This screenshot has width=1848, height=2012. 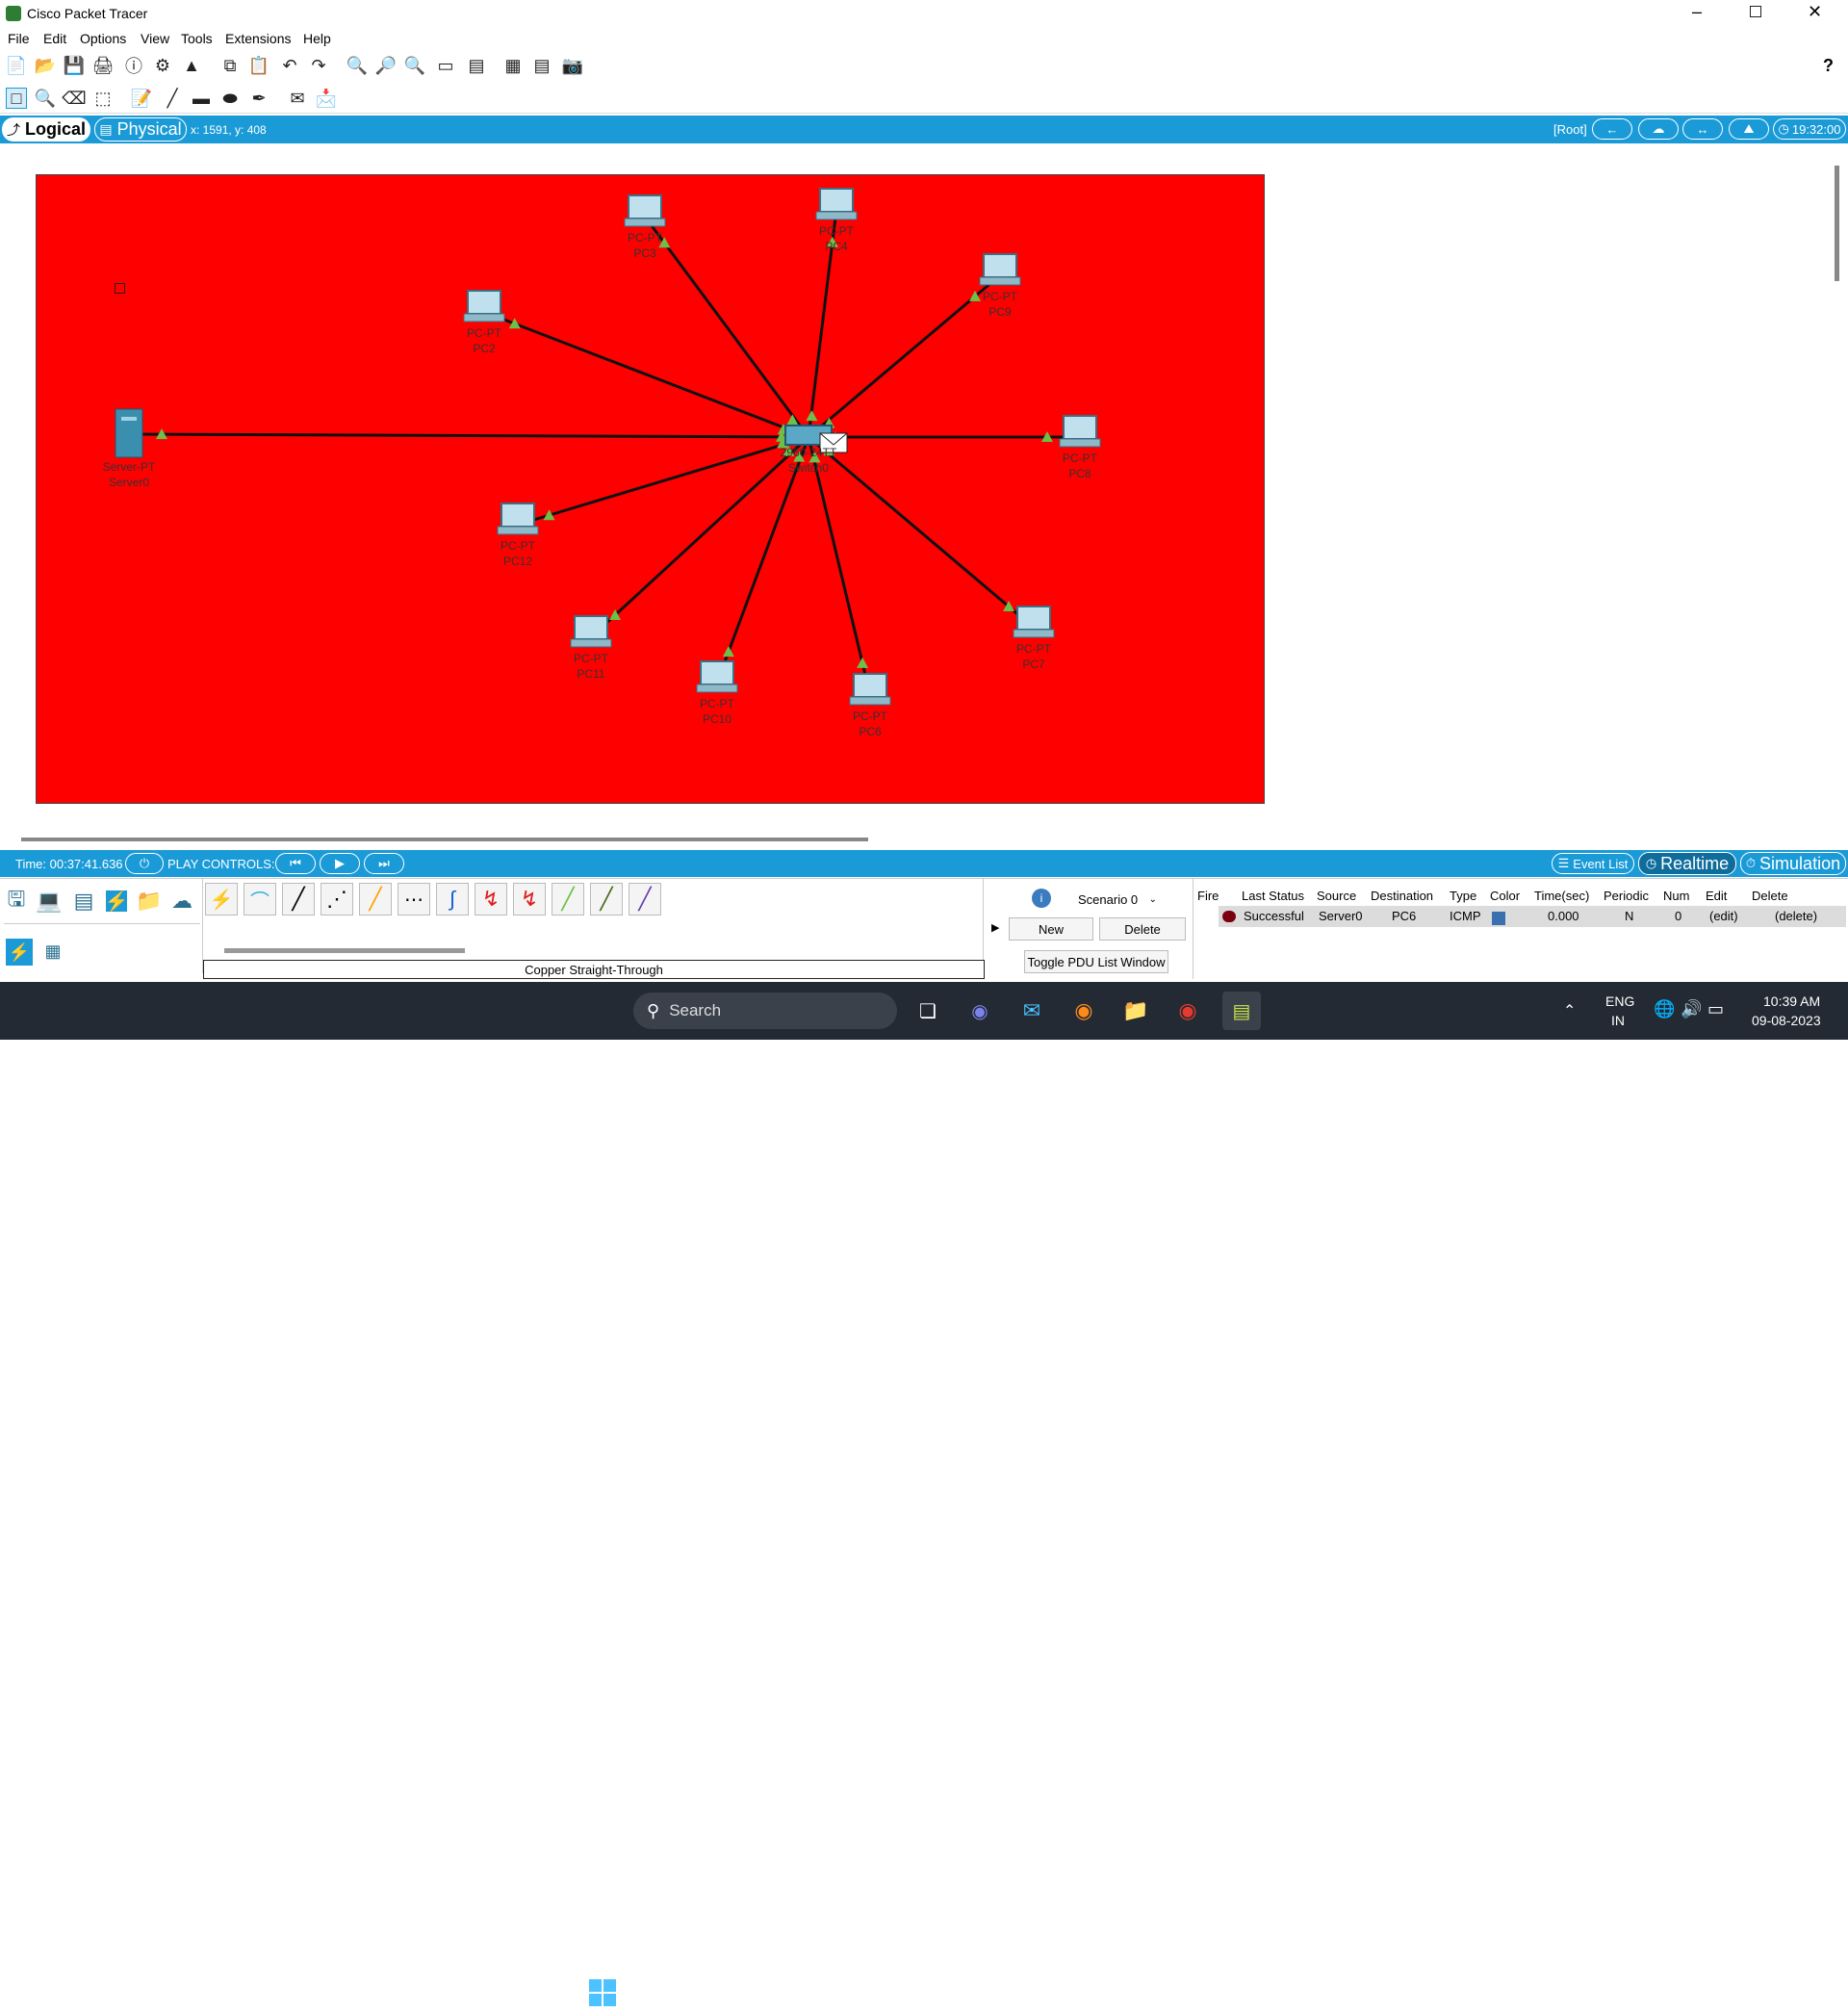 I want to click on firefox-icon: ◉, so click(x=1084, y=1011).